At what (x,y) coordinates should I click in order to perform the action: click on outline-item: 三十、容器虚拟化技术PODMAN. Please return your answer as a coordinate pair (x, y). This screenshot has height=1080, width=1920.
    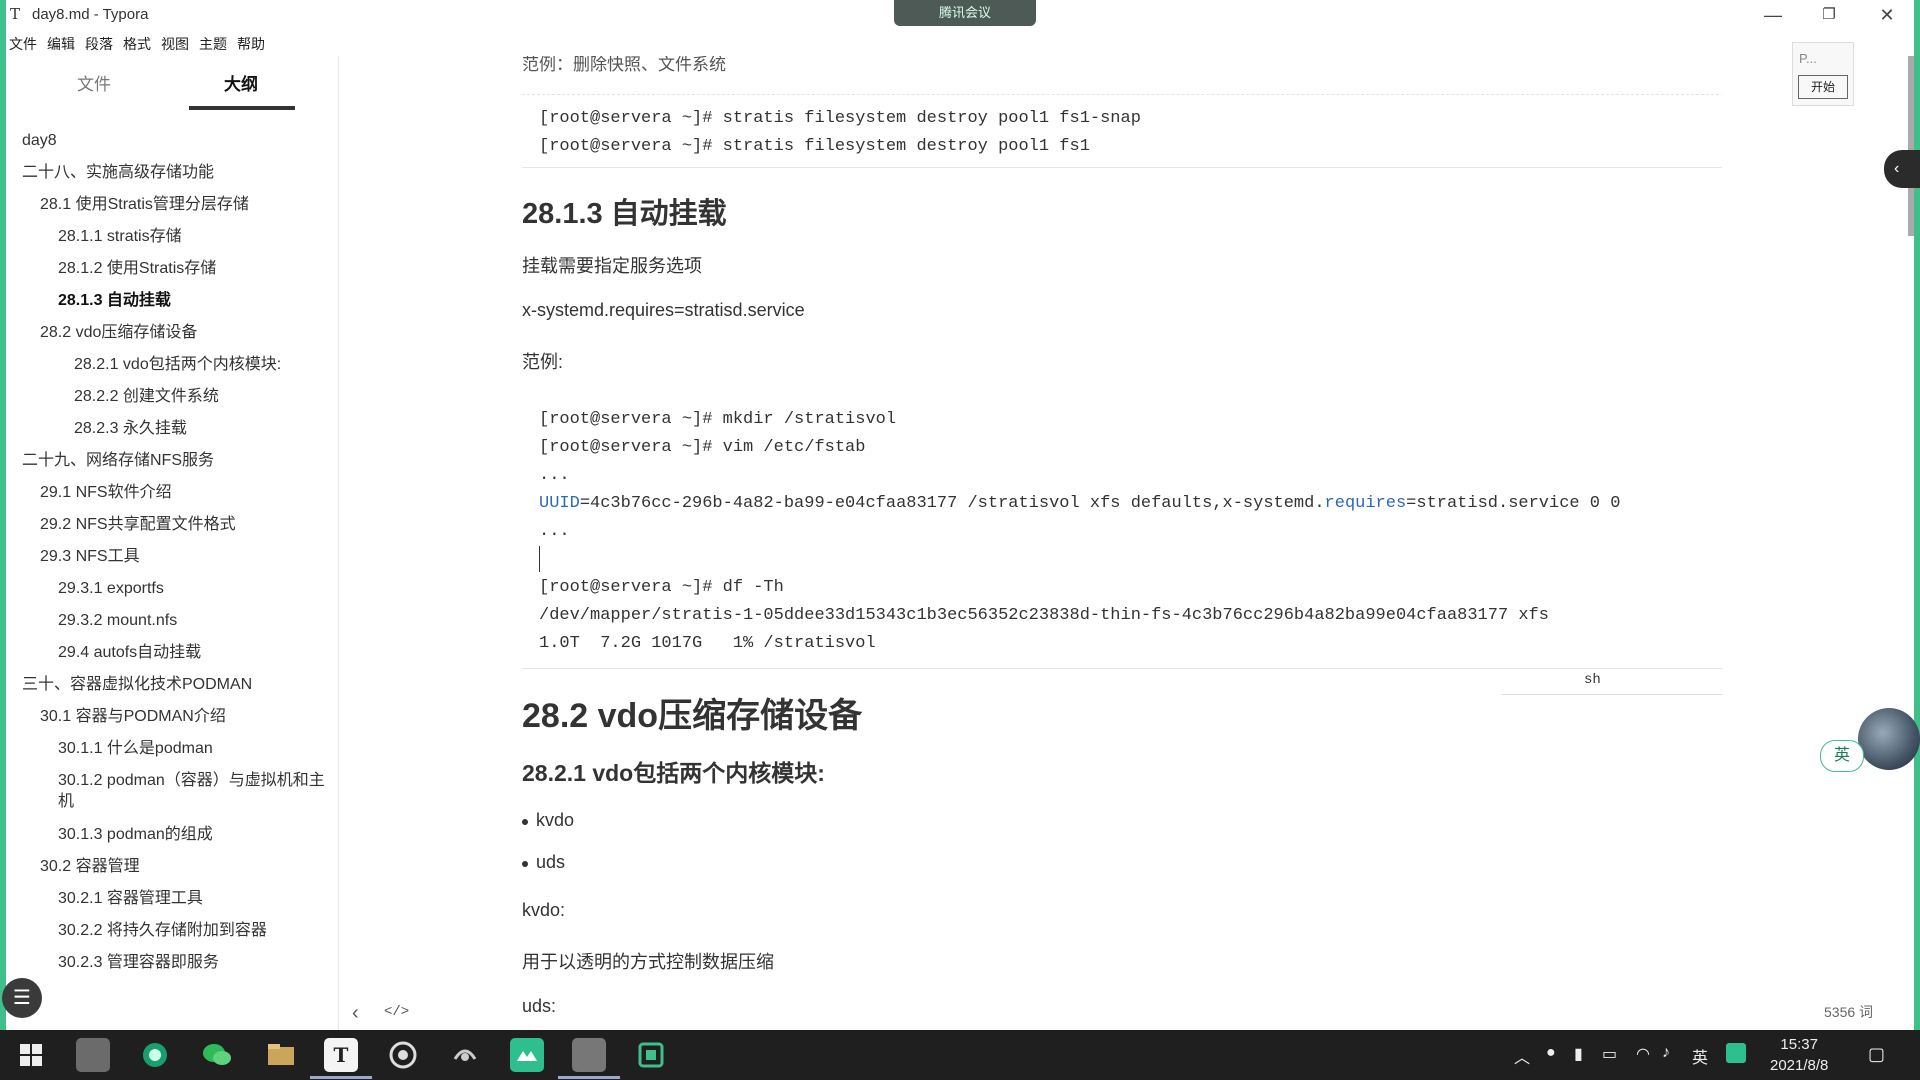
    Looking at the image, I should click on (137, 684).